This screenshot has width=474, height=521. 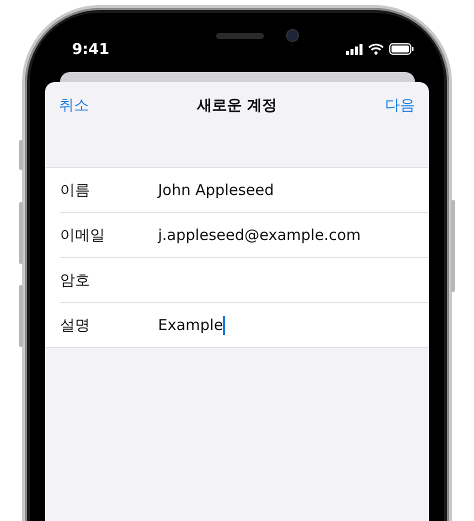 I want to click on sheet-title: 새로운 계정, so click(x=237, y=105).